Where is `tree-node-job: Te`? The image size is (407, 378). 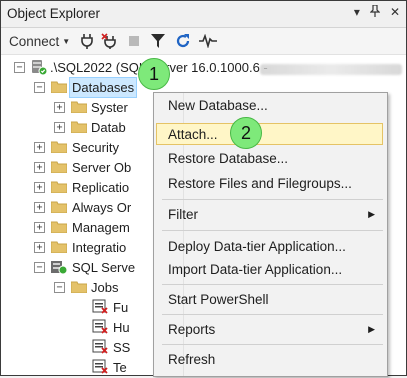 tree-node-job: Te is located at coordinates (76, 367).